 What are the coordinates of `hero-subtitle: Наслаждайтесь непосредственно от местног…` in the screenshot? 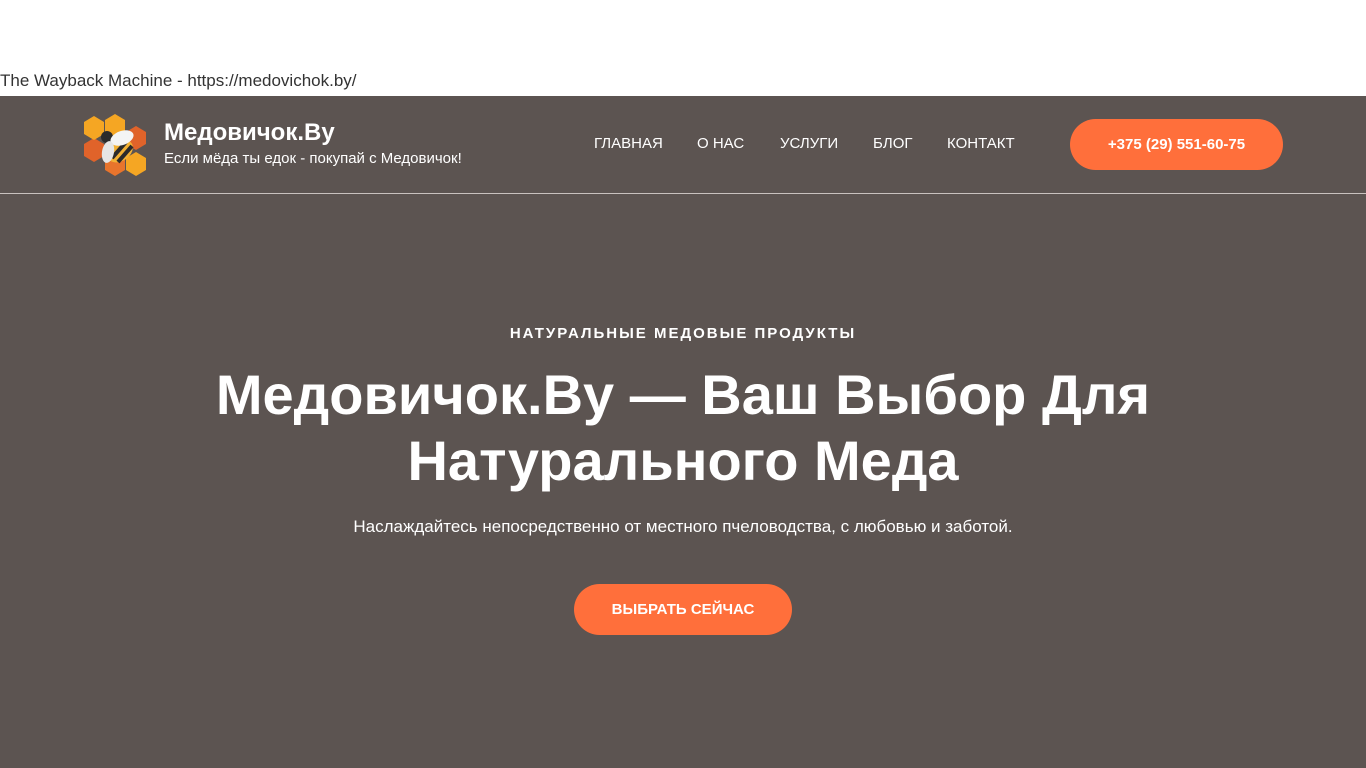 It's located at (683, 526).